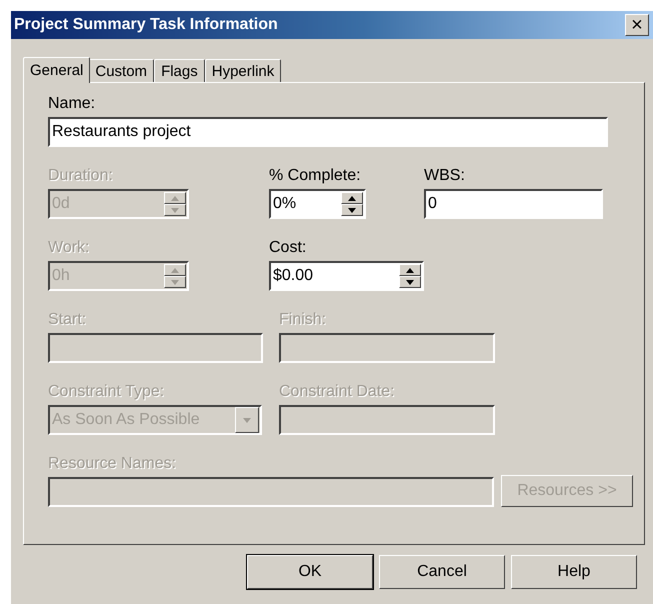 The width and height of the screenshot is (653, 604). I want to click on close-button: ×, so click(637, 25).